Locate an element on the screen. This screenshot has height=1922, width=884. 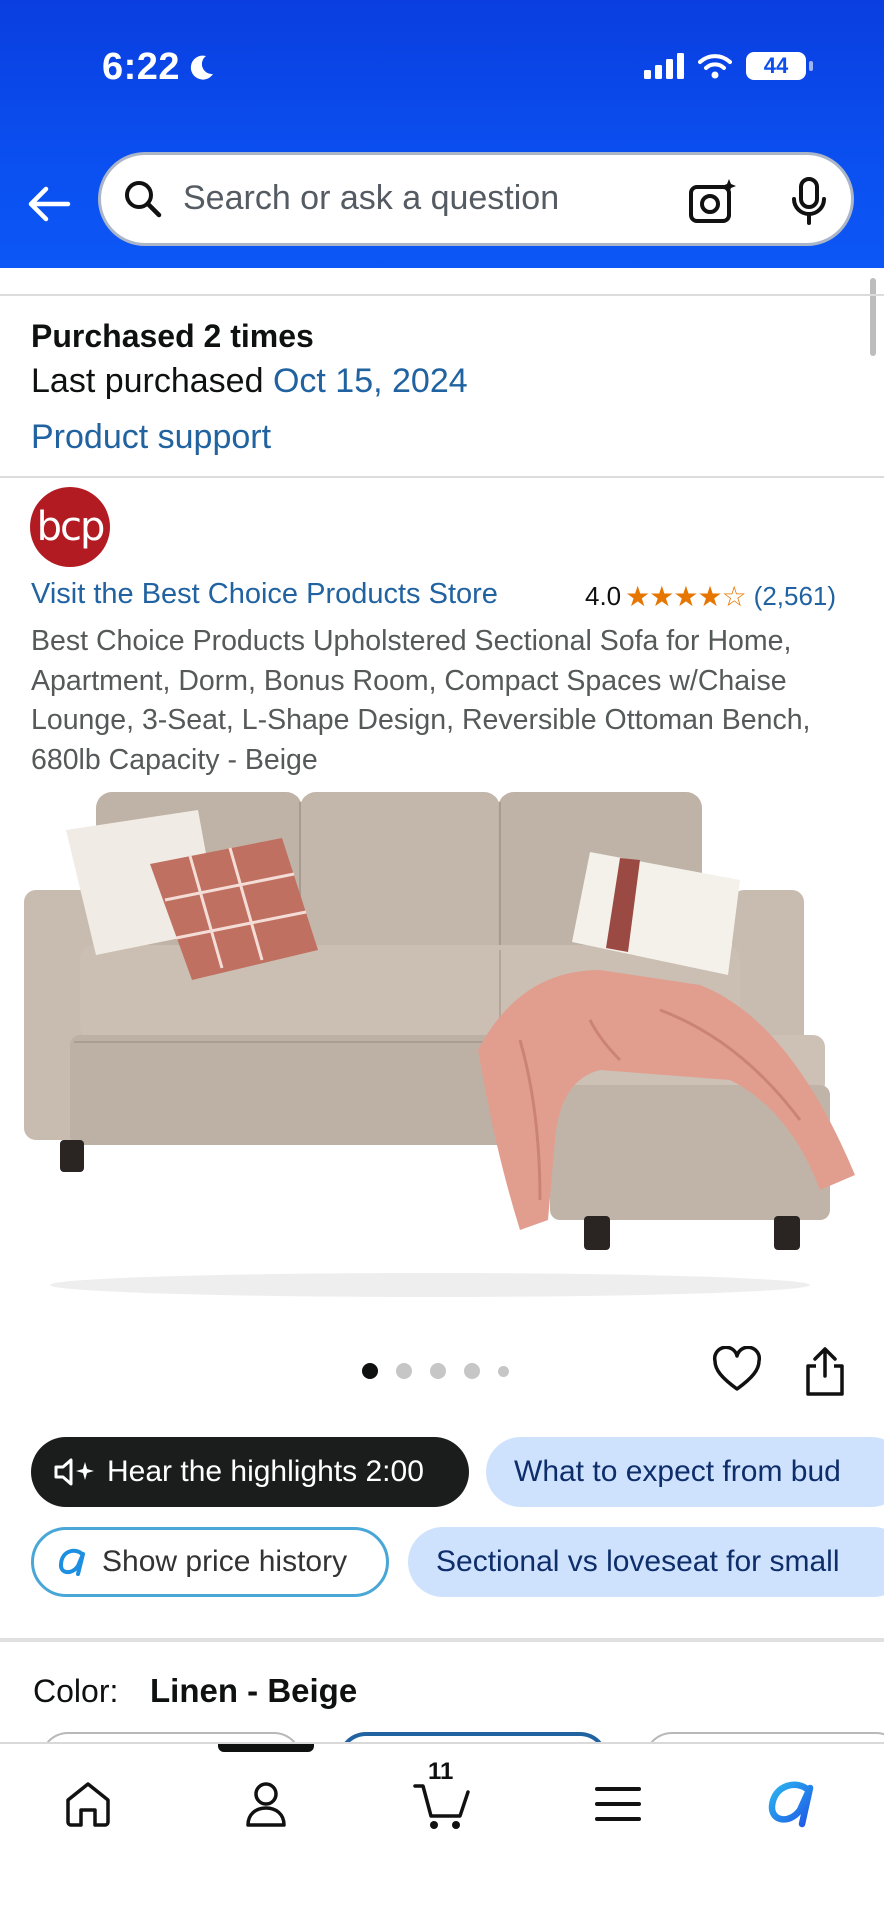
share-icon is located at coordinates (825, 1372).